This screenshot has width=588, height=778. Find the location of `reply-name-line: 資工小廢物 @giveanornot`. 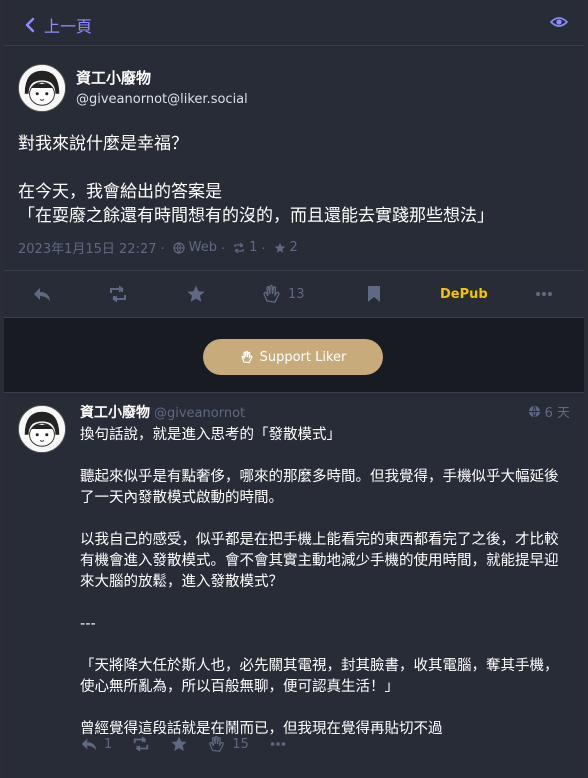

reply-name-line: 資工小廢物 @giveanornot is located at coordinates (162, 412).